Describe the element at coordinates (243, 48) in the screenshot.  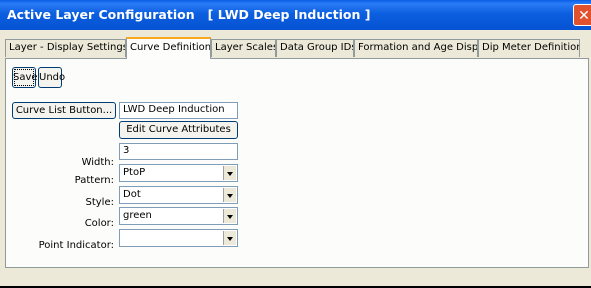
I see `tab-layer-scales: Layer Scales` at that location.